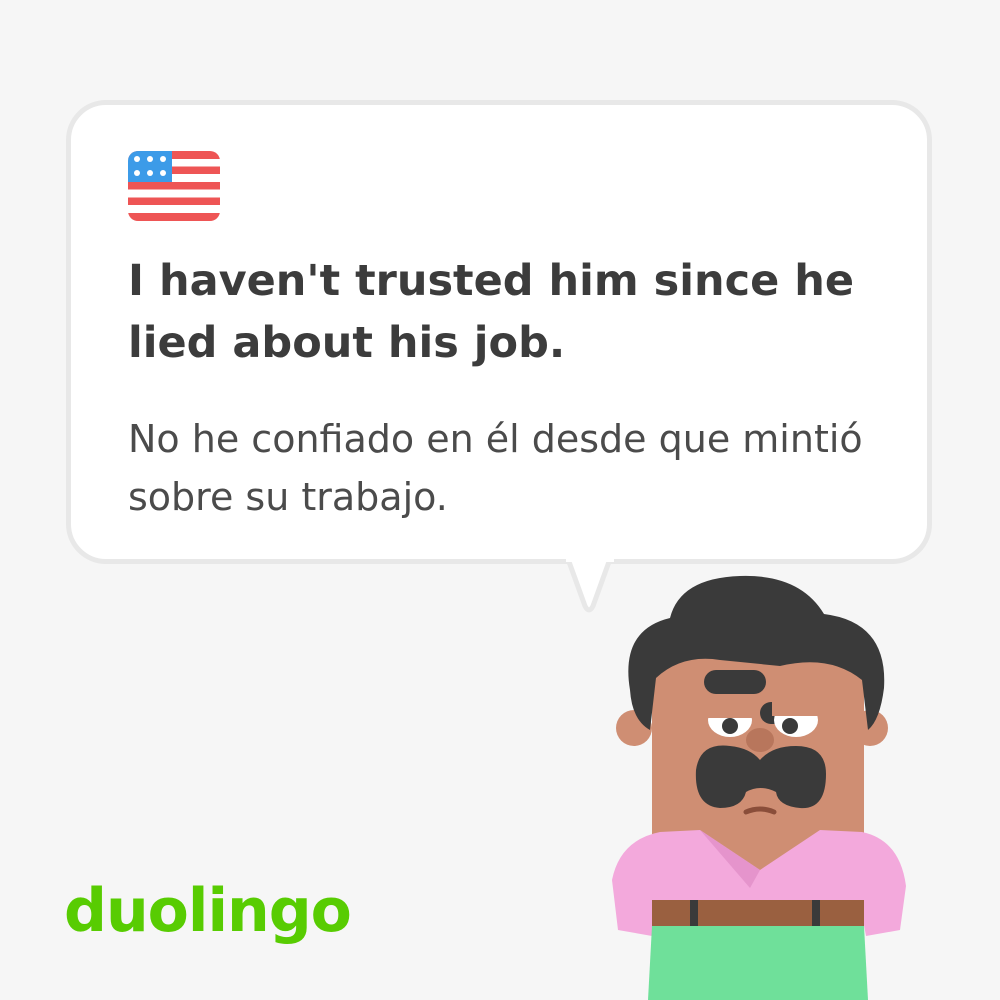 Image resolution: width=1000 pixels, height=1000 pixels. I want to click on duolingo-logo: duolingo, so click(208, 911).